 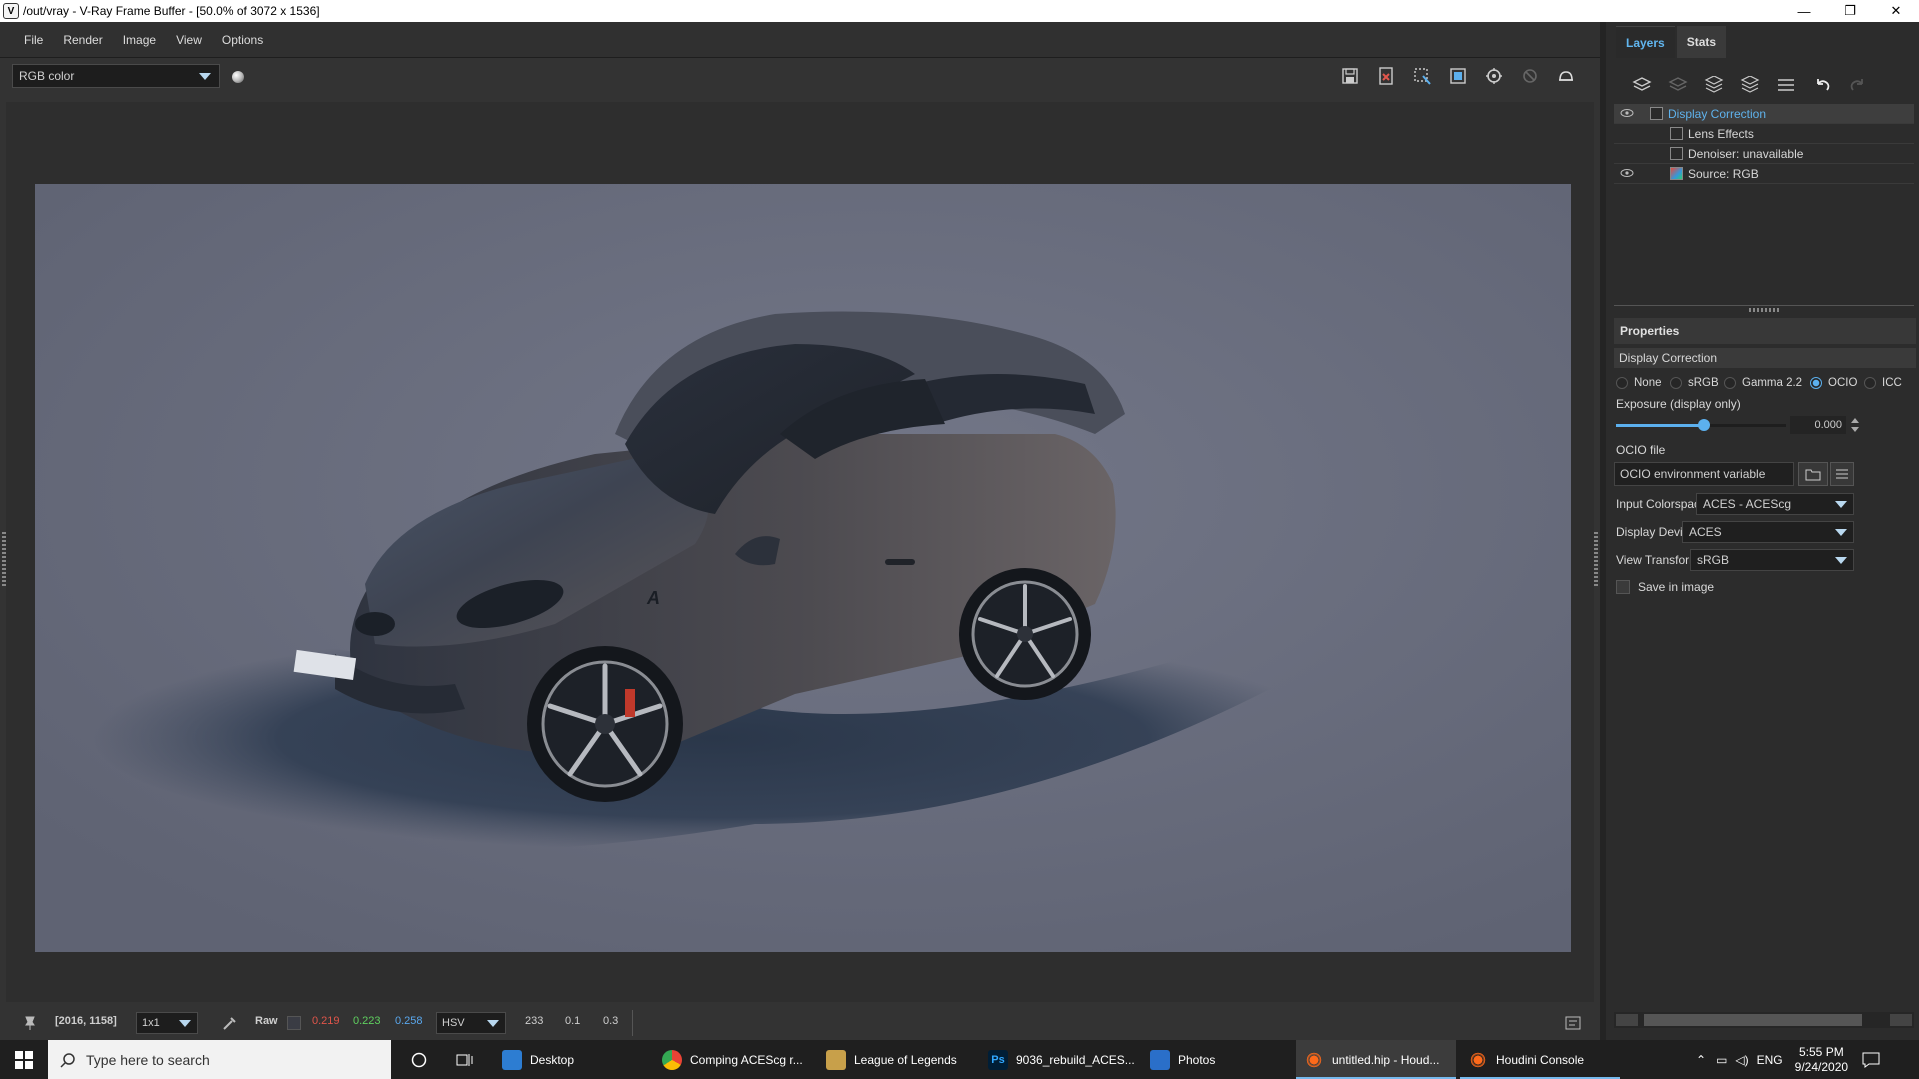 What do you see at coordinates (1160, 1059) in the screenshot?
I see `photos-icon` at bounding box center [1160, 1059].